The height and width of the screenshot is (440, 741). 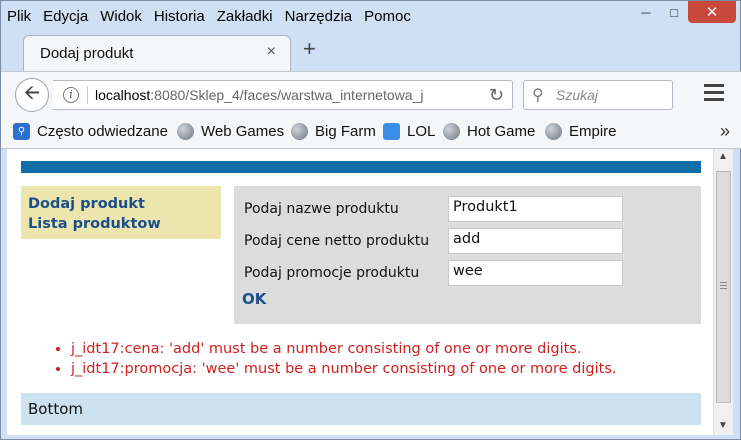 I want to click on bookmark-lol: LOL, so click(x=409, y=131).